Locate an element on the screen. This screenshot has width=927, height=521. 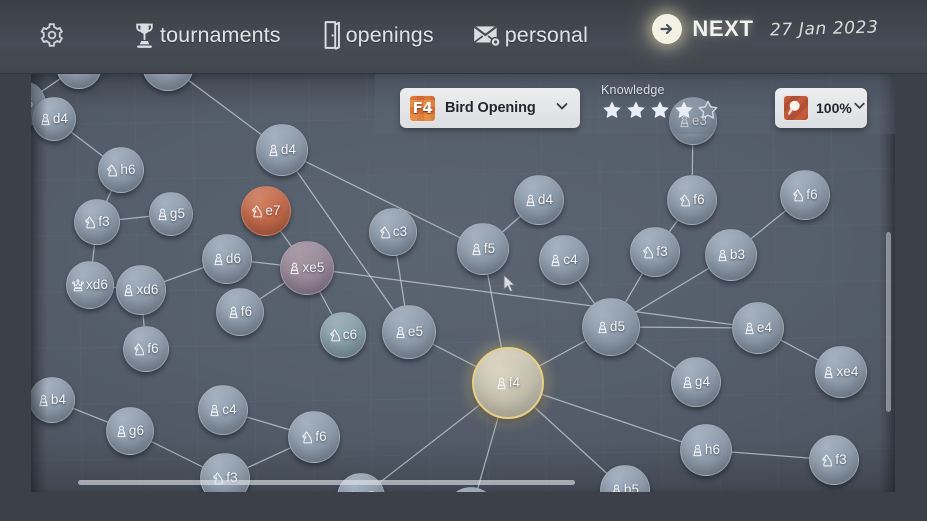
next-button: NEXT is located at coordinates (702, 29).